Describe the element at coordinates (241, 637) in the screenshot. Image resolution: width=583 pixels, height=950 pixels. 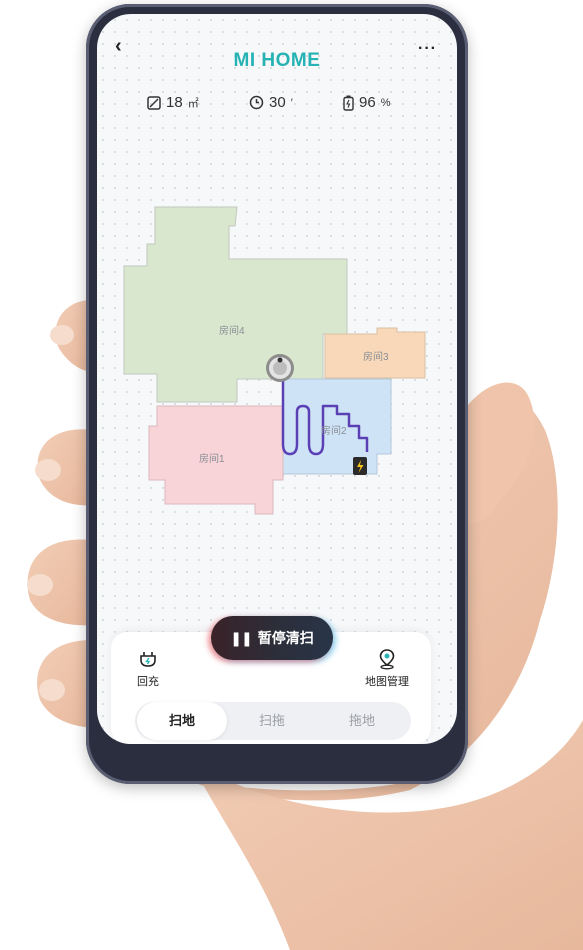
I see `pause-icon: ❚❚` at that location.